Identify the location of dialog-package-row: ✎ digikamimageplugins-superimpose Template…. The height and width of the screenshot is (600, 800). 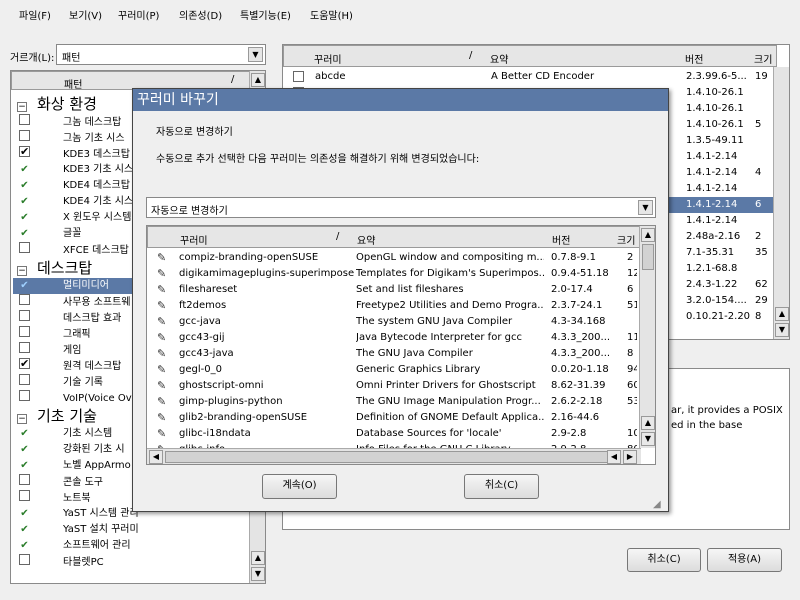
(393, 274).